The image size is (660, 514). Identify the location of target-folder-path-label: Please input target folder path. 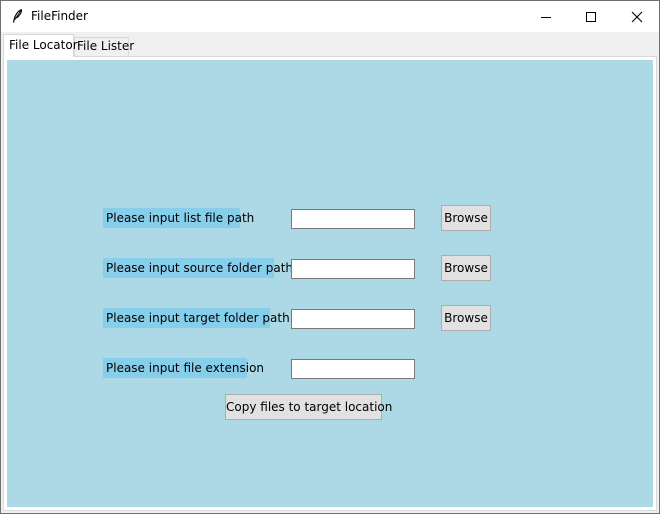
(196, 318).